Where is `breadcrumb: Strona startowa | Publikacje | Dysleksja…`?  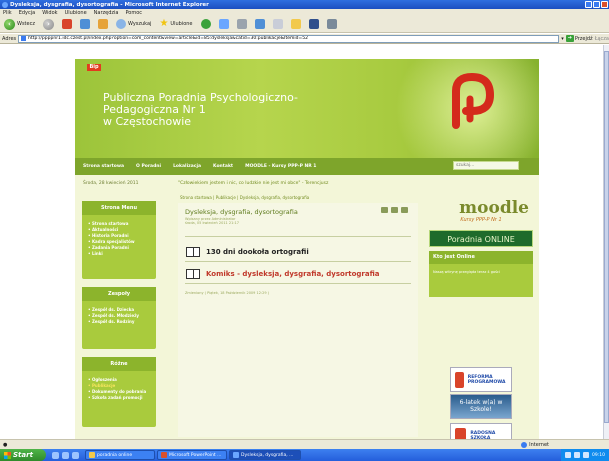
breadcrumb: Strona startowa | Publikacje | Dysleksja… is located at coordinates (244, 197).